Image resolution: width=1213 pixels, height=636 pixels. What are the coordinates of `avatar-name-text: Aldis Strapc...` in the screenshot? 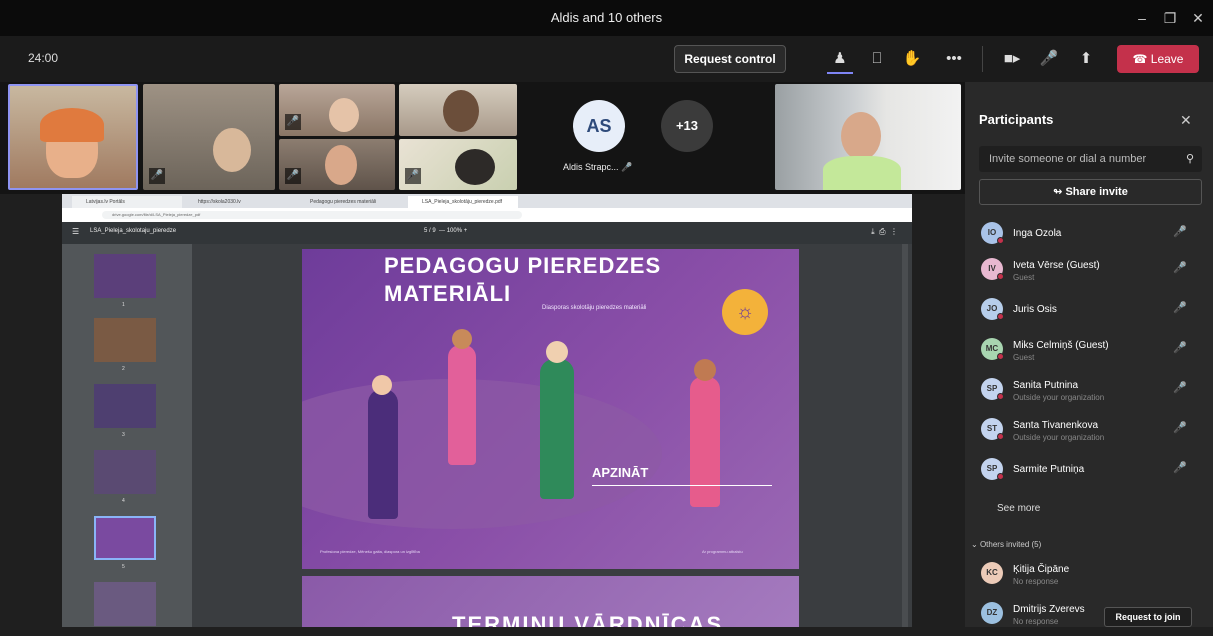 It's located at (591, 167).